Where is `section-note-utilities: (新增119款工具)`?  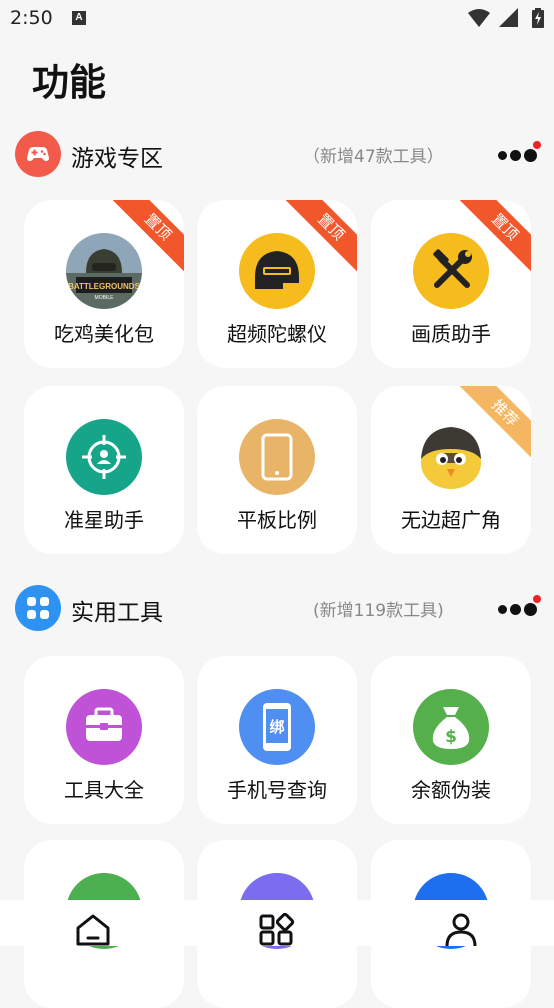
section-note-utilities: (新增119款工具) is located at coordinates (378, 611).